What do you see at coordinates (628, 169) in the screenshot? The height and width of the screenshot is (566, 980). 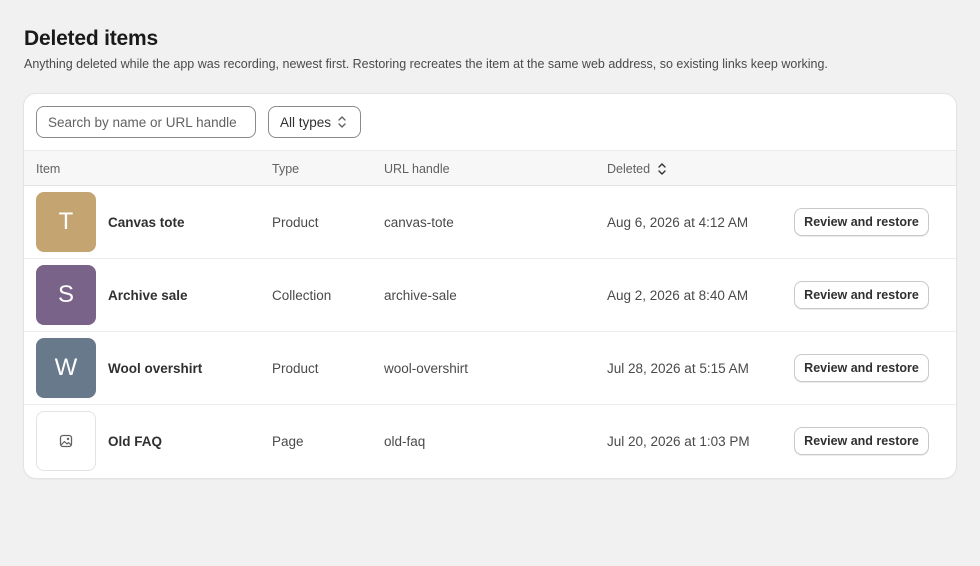 I see `column-header-deleted: Deleted` at bounding box center [628, 169].